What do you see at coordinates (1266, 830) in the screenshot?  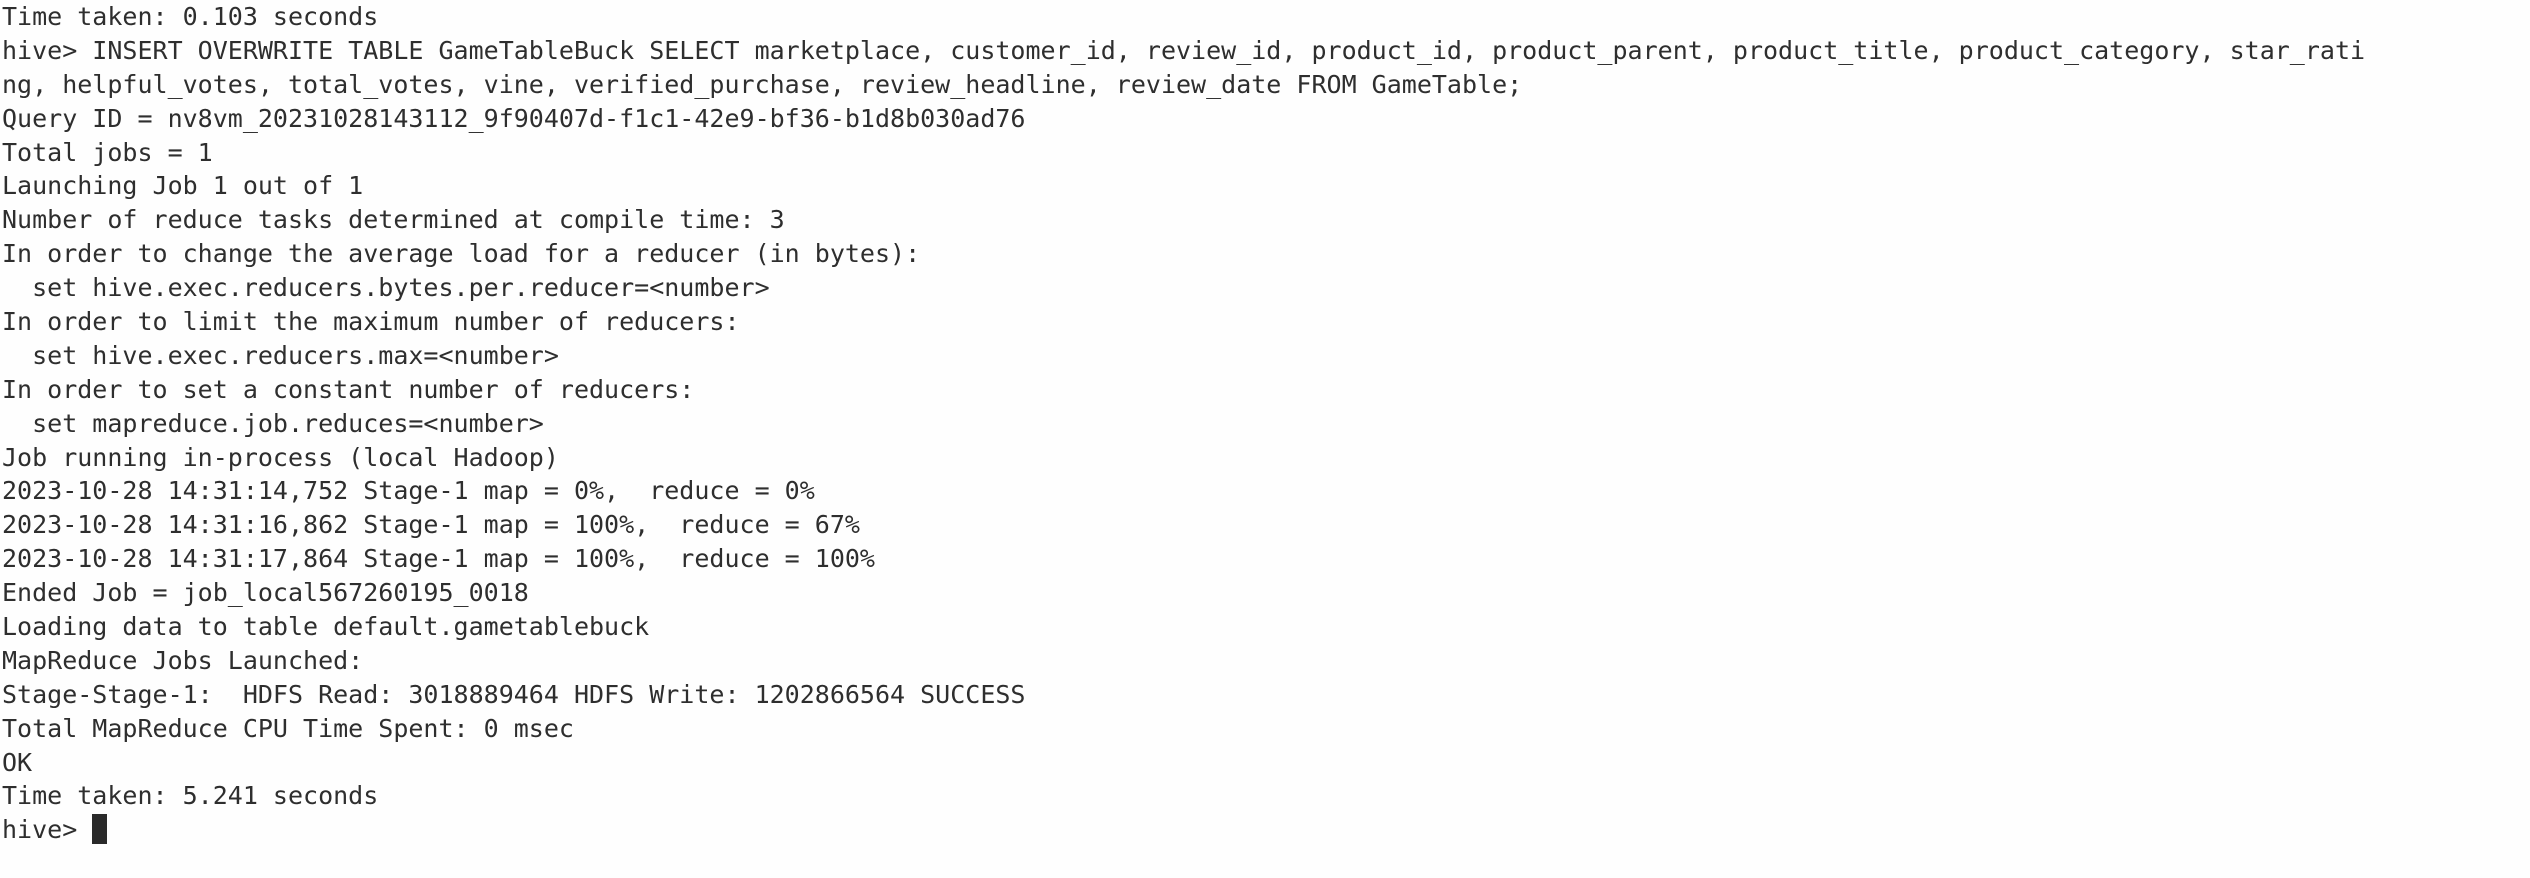 I see `command-prompt-line: hive>` at bounding box center [1266, 830].